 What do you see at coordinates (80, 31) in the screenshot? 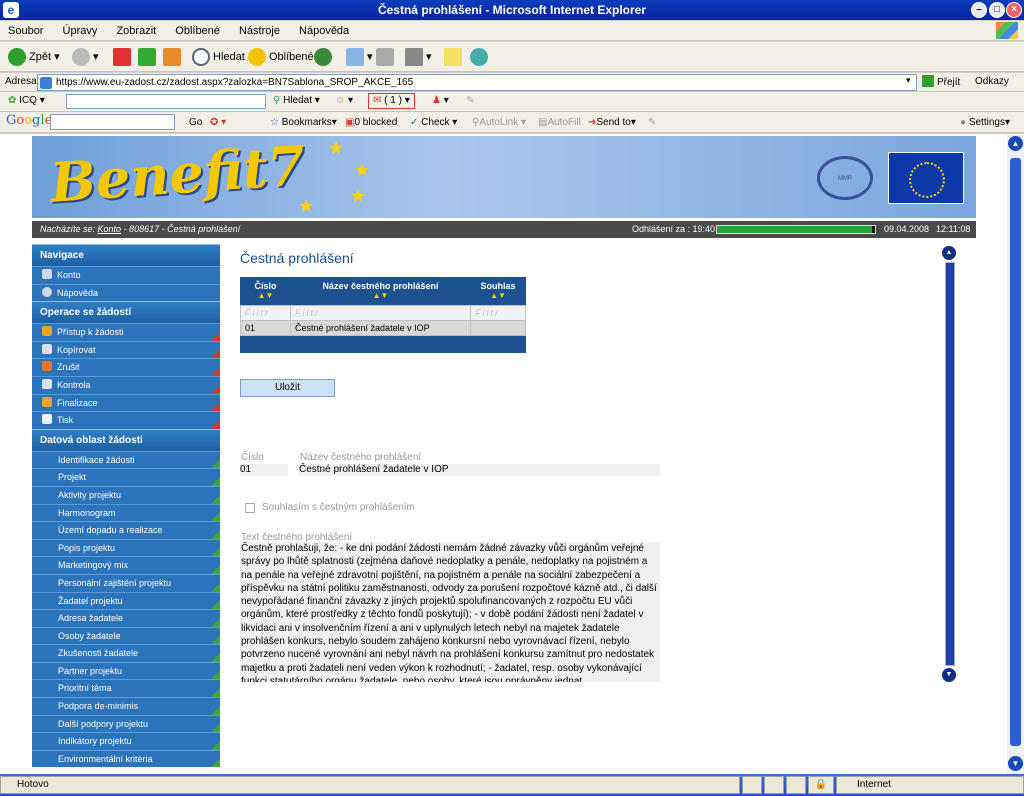
I see `menu-edit: Úpravy` at bounding box center [80, 31].